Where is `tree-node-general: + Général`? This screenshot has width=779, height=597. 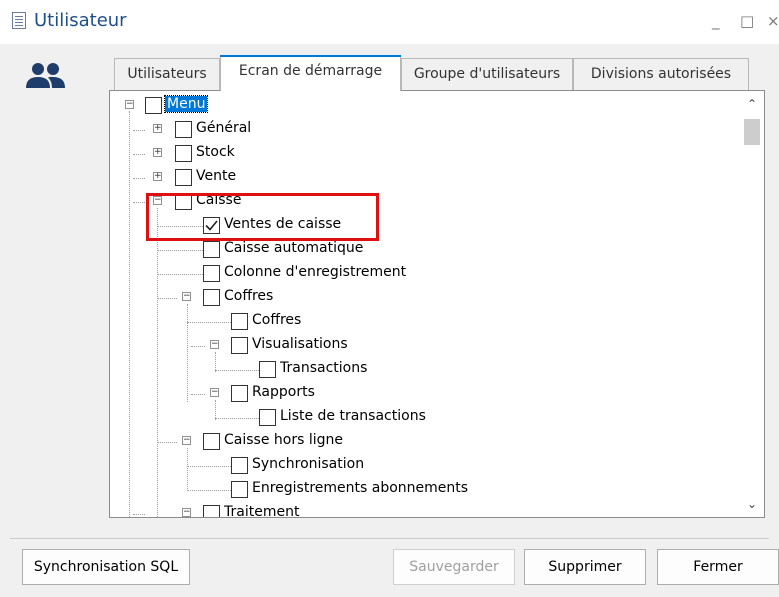 tree-node-general: + Général is located at coordinates (210, 130).